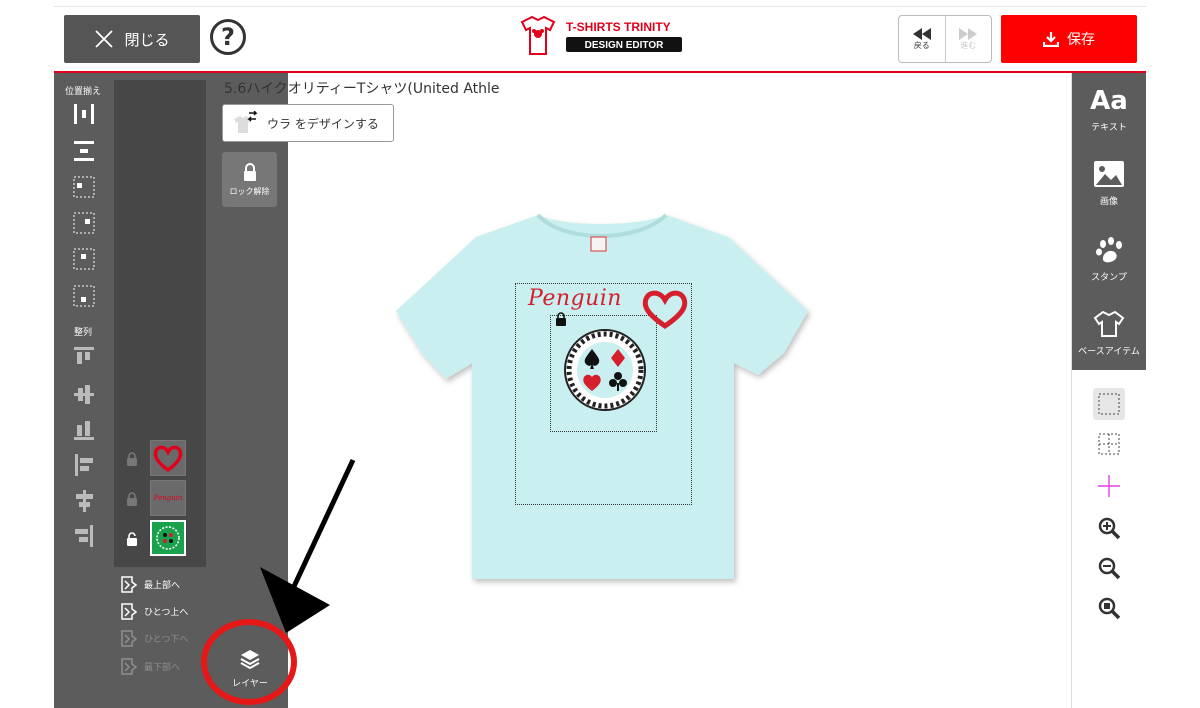 This screenshot has height=708, width=1200. What do you see at coordinates (921, 33) in the screenshot?
I see `rewind-icon` at bounding box center [921, 33].